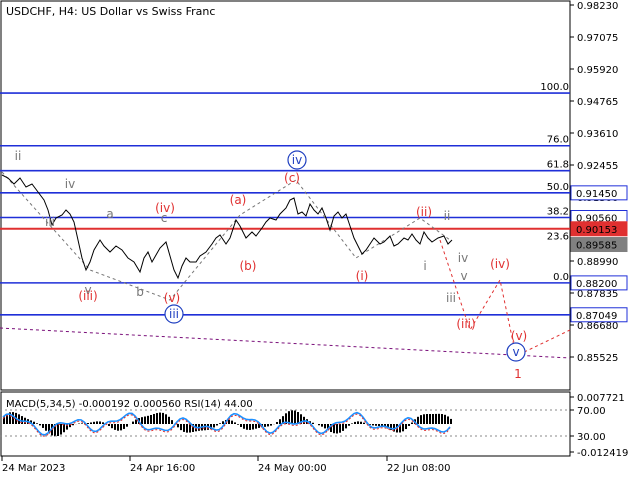 Image resolution: width=640 pixels, height=484 pixels. Describe the element at coordinates (596, 230) in the screenshot. I see `price-box-label: 0.90153` at that location.